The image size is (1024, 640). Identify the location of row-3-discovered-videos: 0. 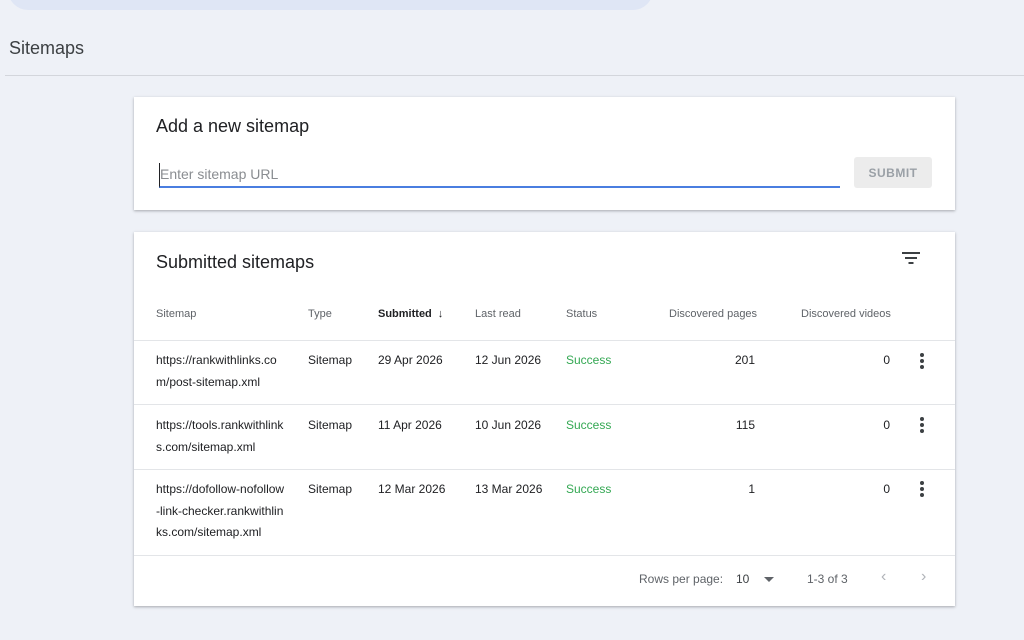
(886, 489).